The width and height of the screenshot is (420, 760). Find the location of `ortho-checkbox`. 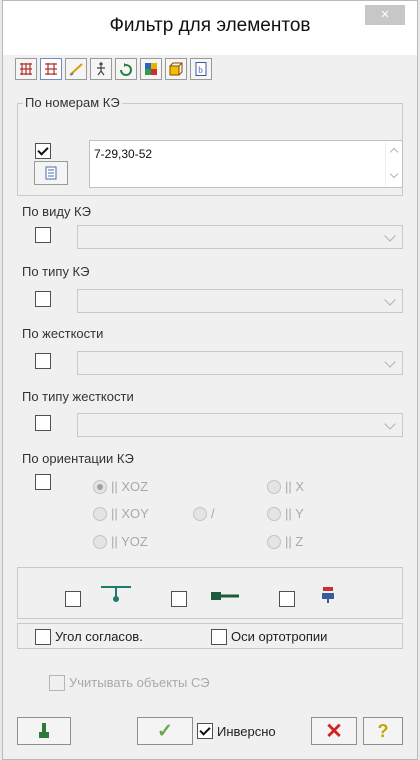

ortho-checkbox is located at coordinates (219, 637).